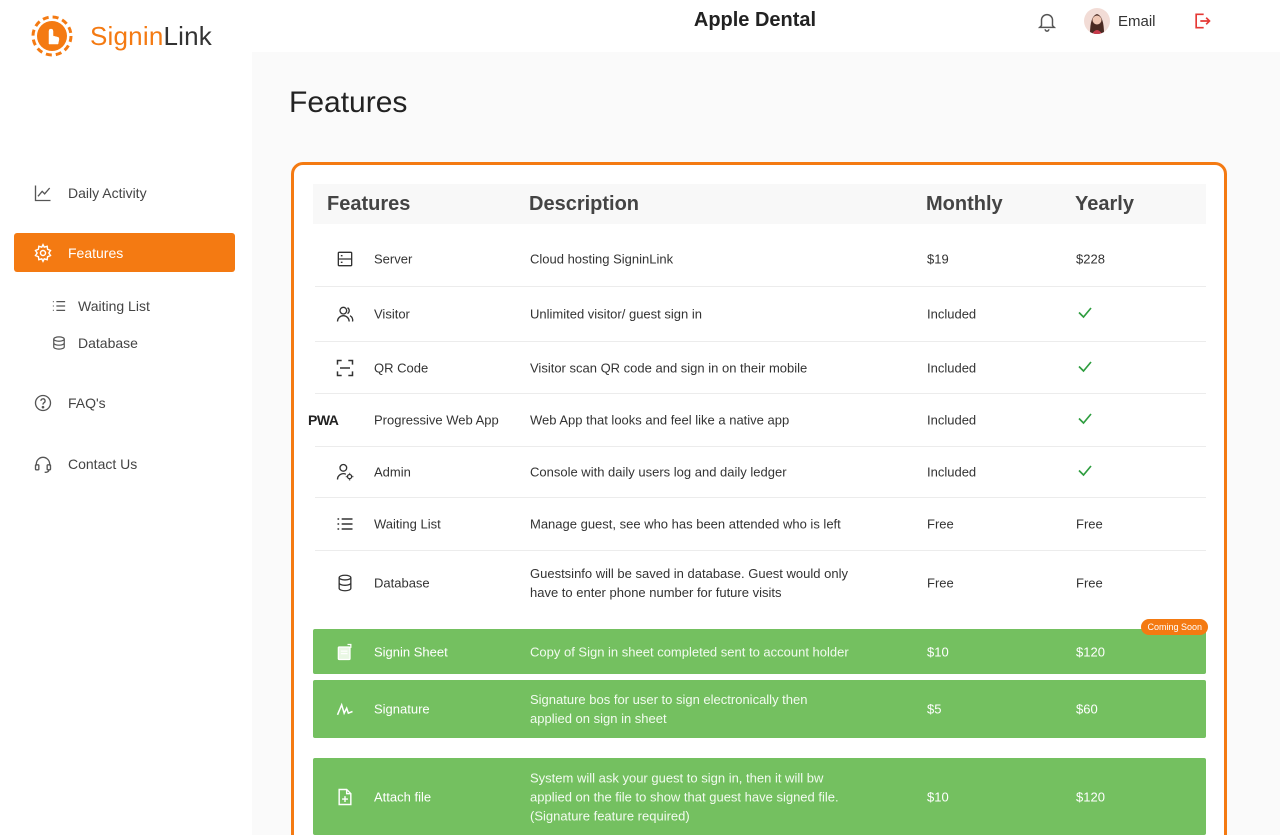 The width and height of the screenshot is (1280, 835). Describe the element at coordinates (1174, 627) in the screenshot. I see `coming-soon-badge: Coming Soon` at that location.